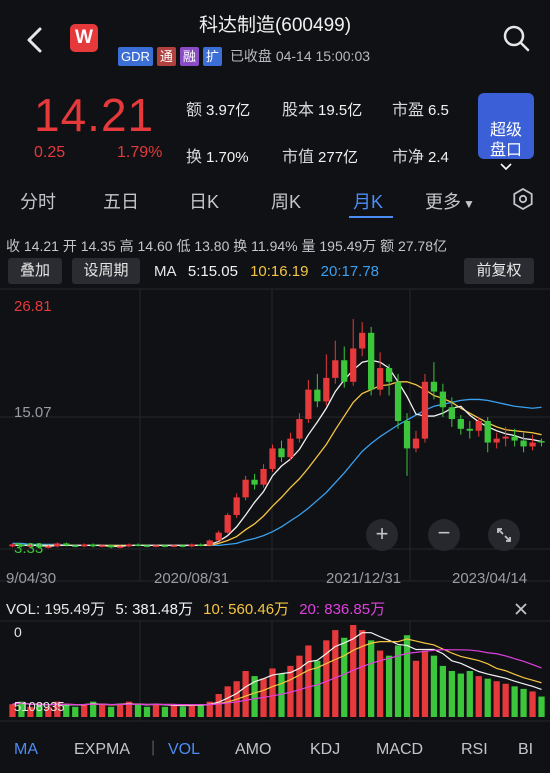  I want to click on stat-turnover: 换 1.70%, so click(217, 157).